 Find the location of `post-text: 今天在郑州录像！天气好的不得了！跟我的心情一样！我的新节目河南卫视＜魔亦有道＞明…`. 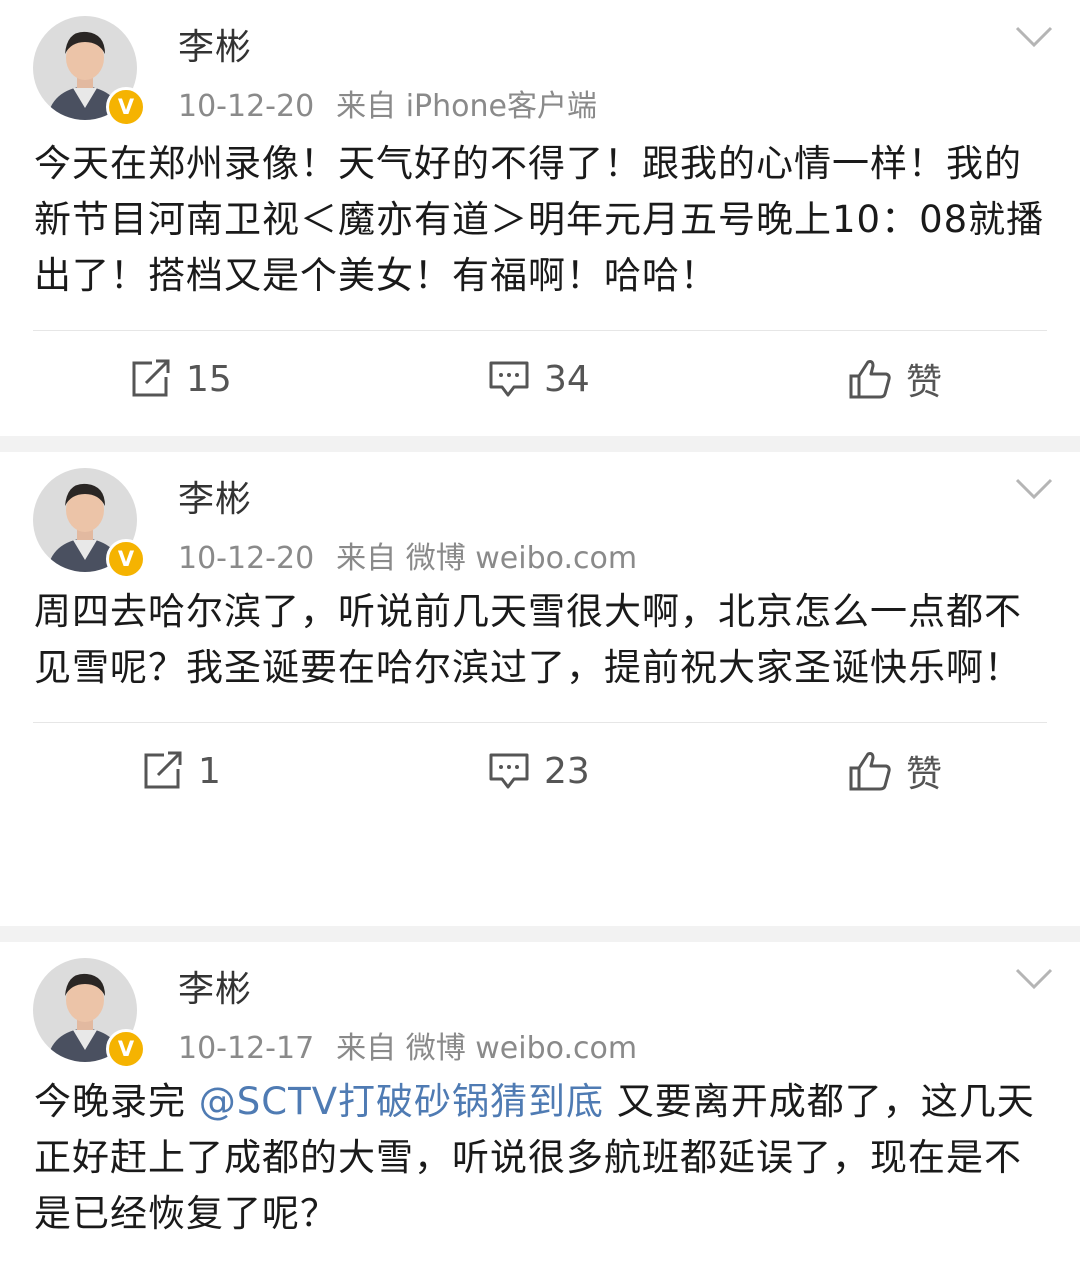

post-text: 今天在郑州录像！天气好的不得了！跟我的心情一样！我的新节目河南卫视＜魔亦有道＞明… is located at coordinates (539, 219).